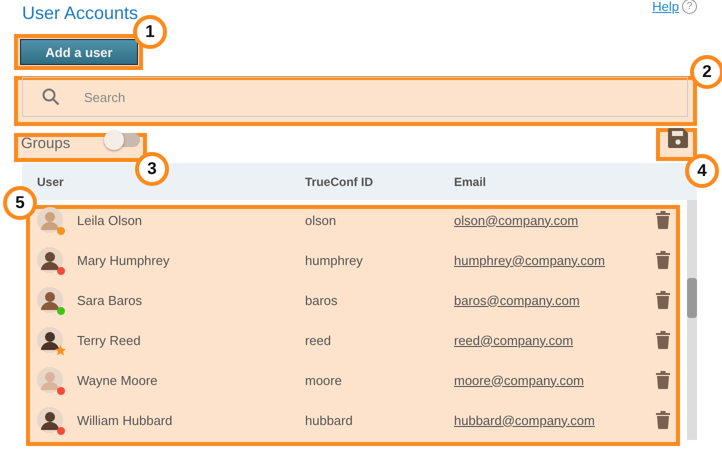 This screenshot has width=722, height=455. I want to click on user-name: Mary Humphrey, so click(123, 260).